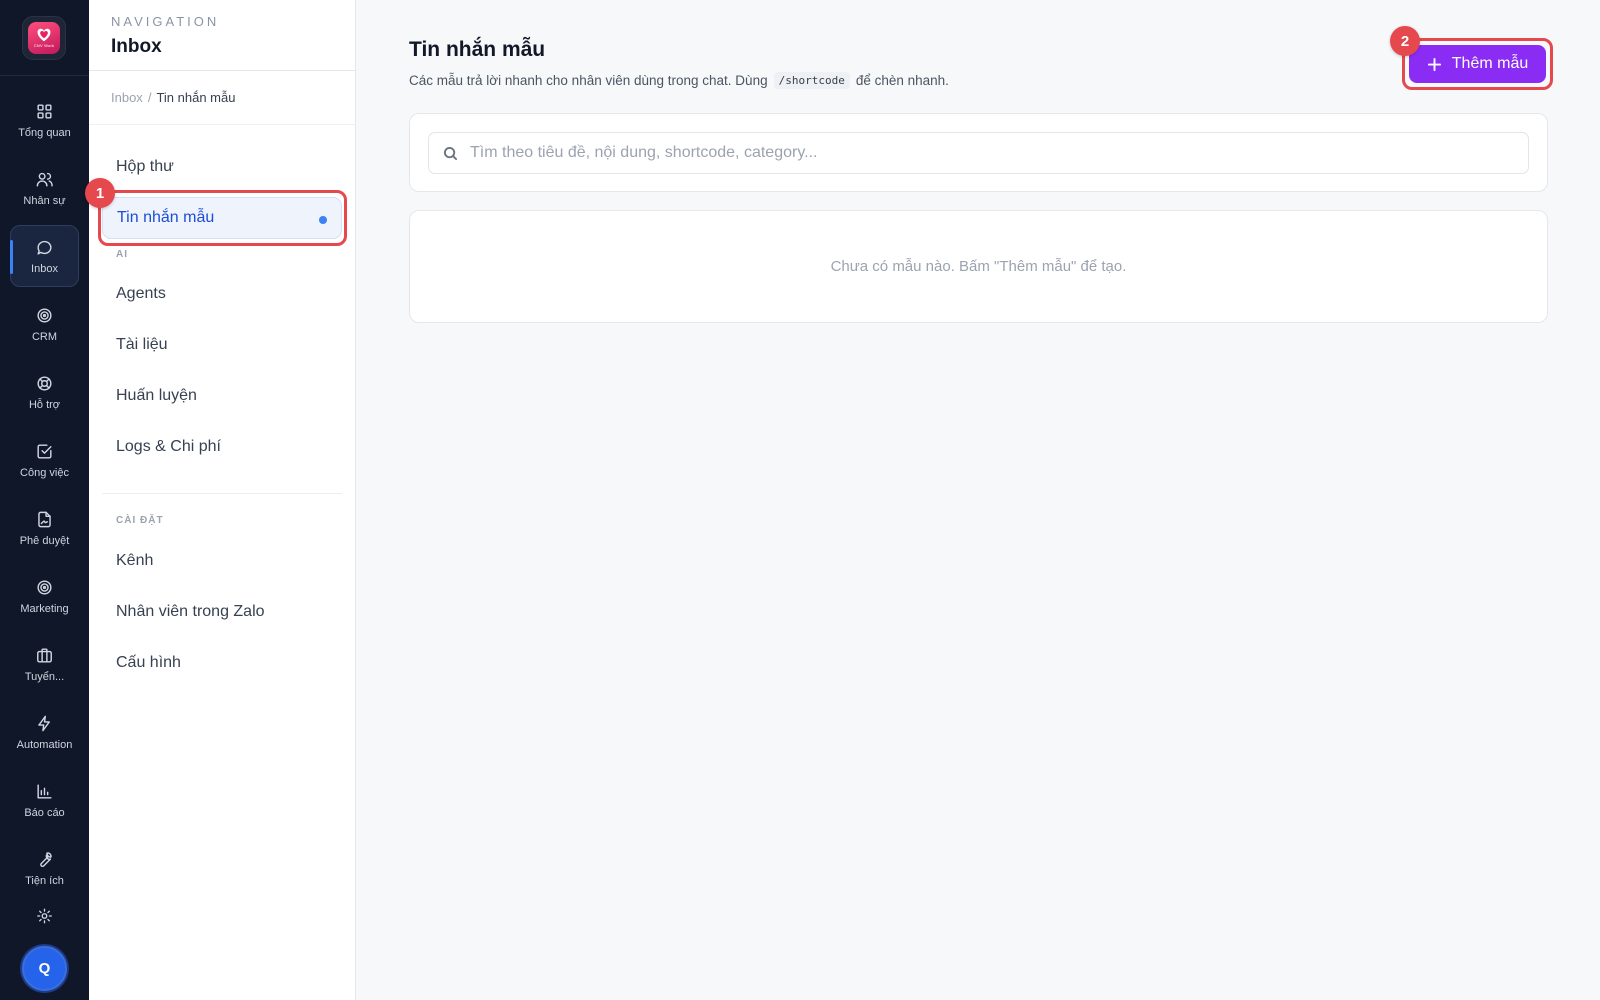 This screenshot has width=1600, height=1000. Describe the element at coordinates (44, 45) in the screenshot. I see `logo-text: CNV Work` at that location.